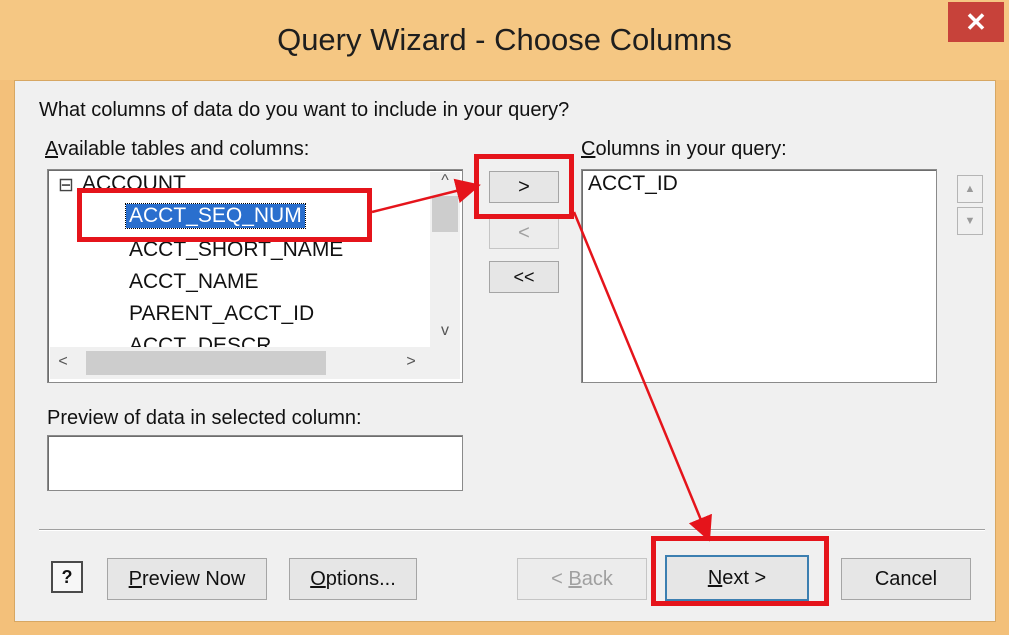  Describe the element at coordinates (426, 196) in the screenshot. I see `arrow-to-add-button` at that location.